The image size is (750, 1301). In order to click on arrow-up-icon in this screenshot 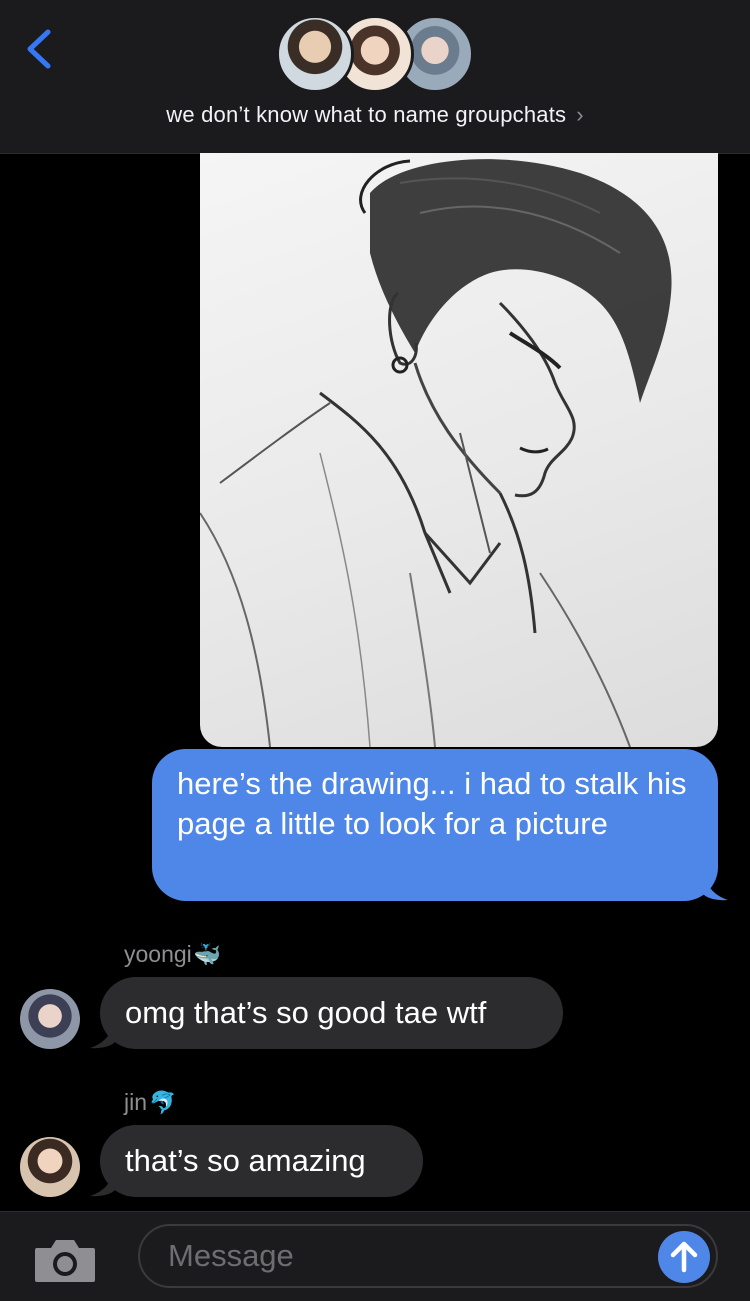, I will do `click(684, 1257)`.